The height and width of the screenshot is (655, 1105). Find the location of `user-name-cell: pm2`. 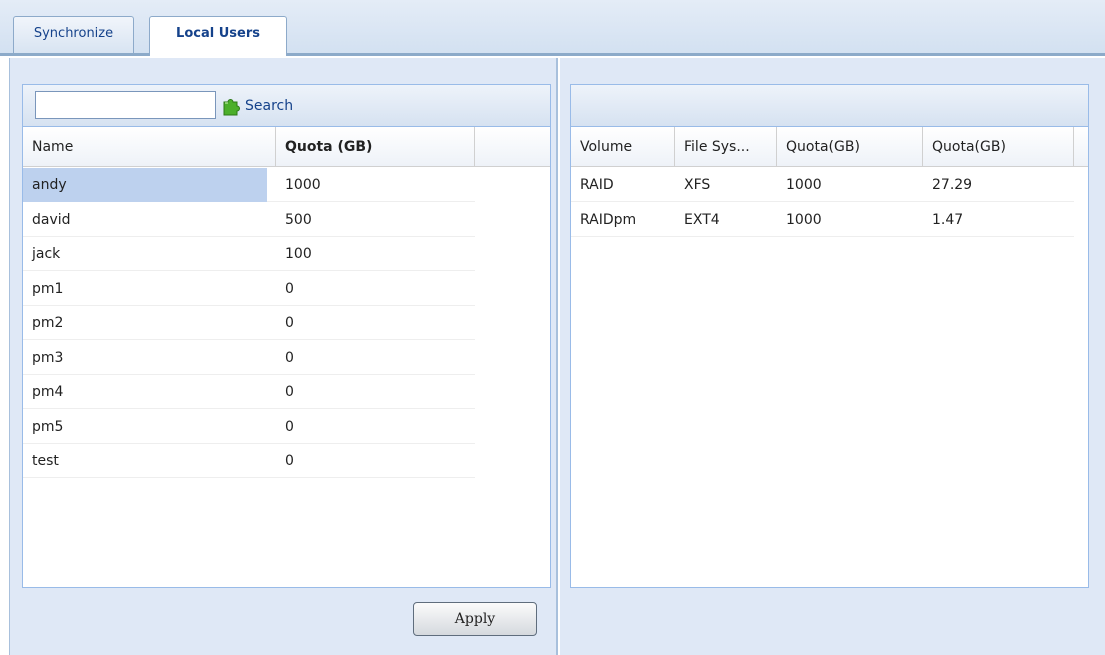

user-name-cell: pm2 is located at coordinates (145, 323).